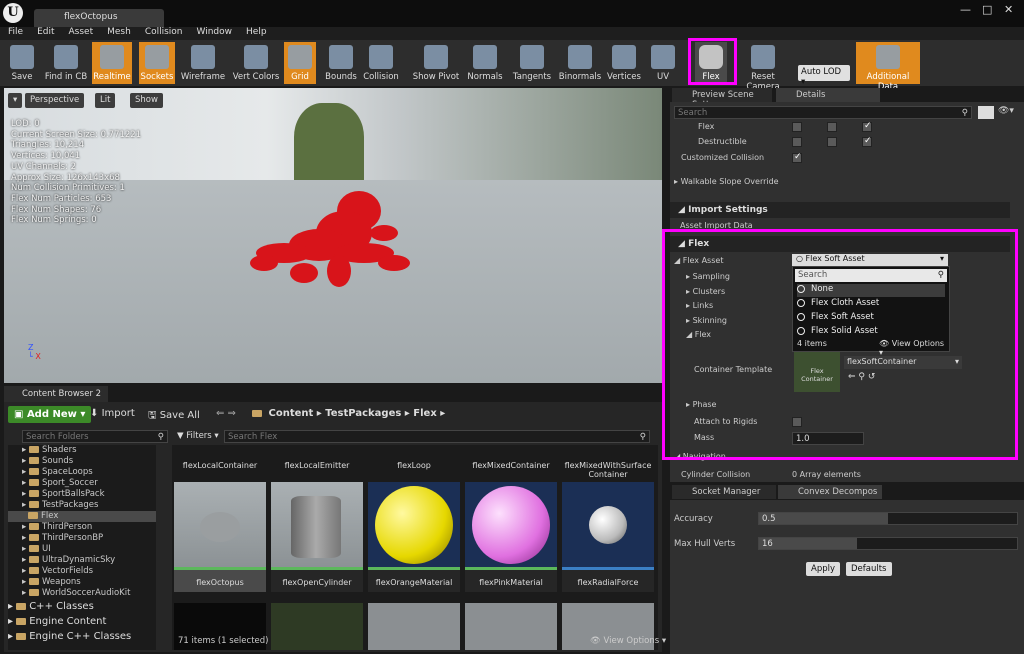 This screenshot has width=1024, height=654. Describe the element at coordinates (724, 492) in the screenshot. I see `tab-socket-manager: Socket Manager` at that location.